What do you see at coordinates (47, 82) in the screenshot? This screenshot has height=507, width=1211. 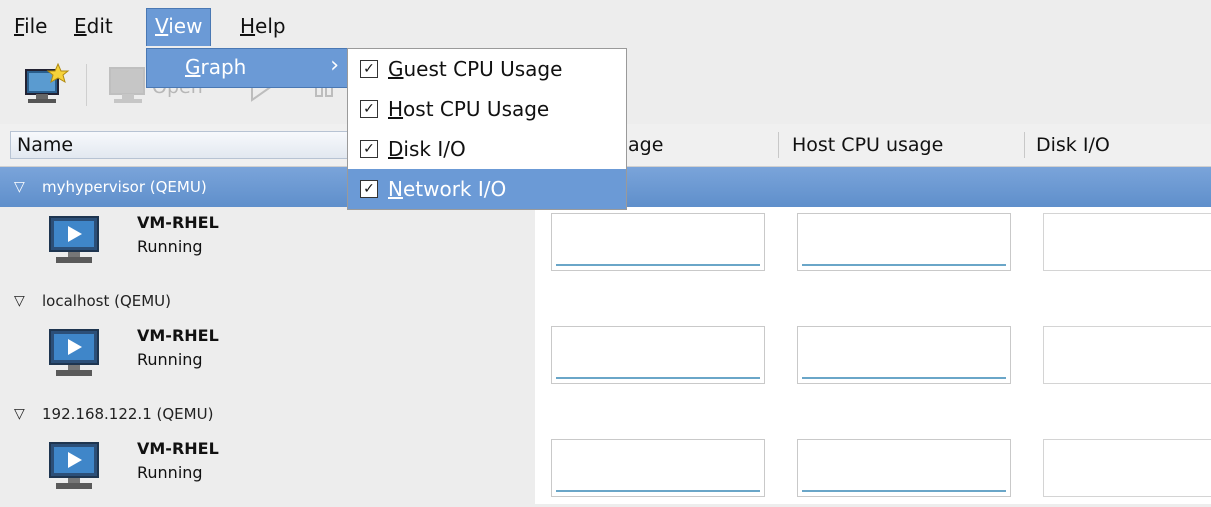 I see `new-vm-icon` at bounding box center [47, 82].